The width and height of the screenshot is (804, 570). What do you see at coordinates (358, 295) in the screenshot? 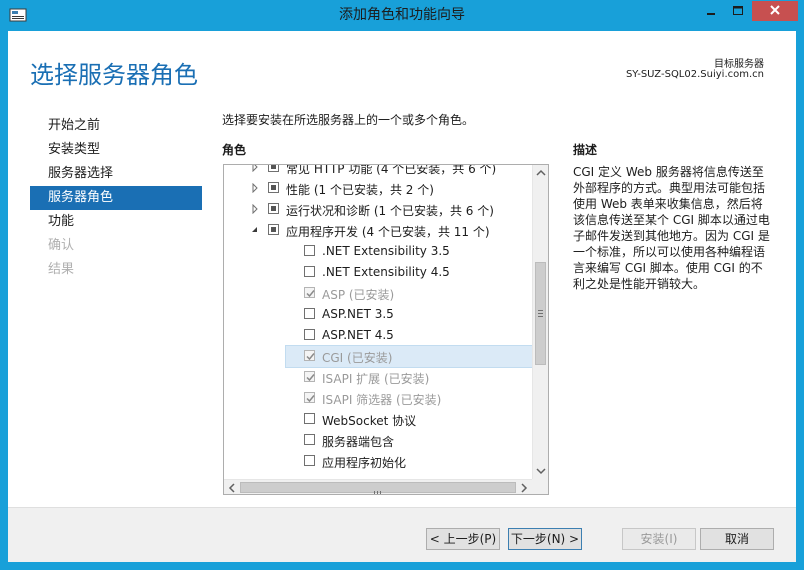
I see `role-label: ASP (已安装)` at bounding box center [358, 295].